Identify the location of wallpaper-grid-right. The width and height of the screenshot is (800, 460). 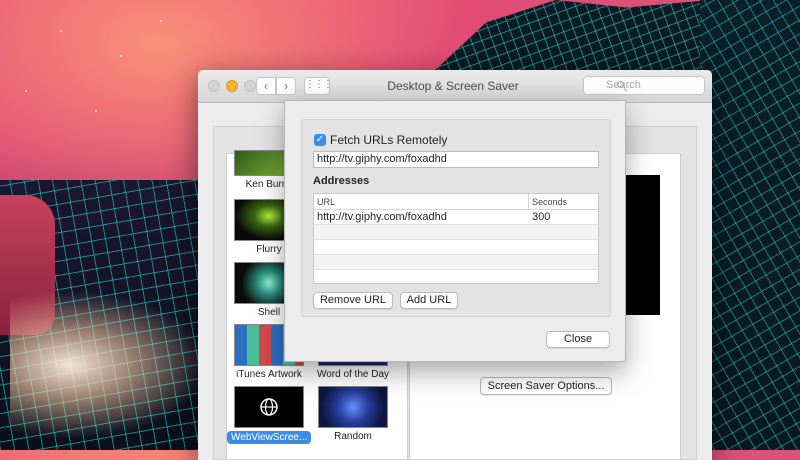
(750, 225).